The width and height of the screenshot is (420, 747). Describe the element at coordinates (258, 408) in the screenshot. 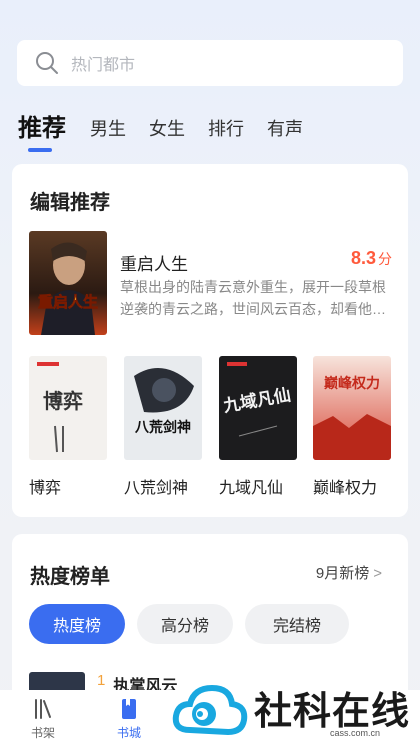

I see `book-cover: 九域凡仙` at that location.